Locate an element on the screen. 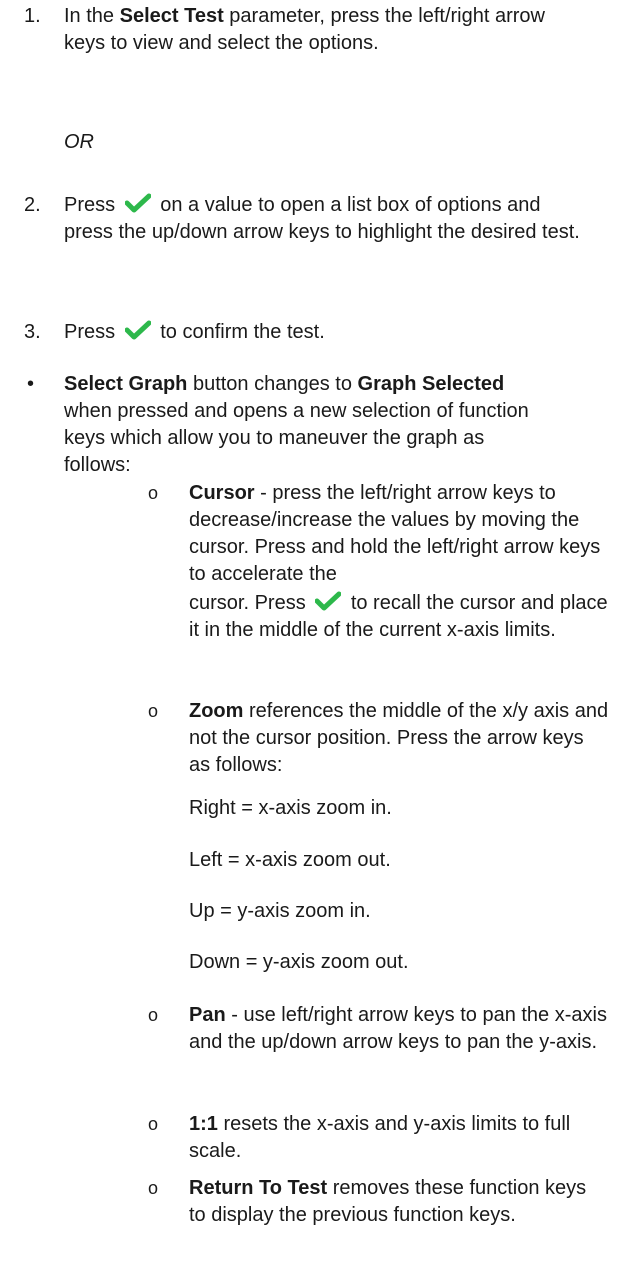 This screenshot has height=1285, width=633. zoom-label: Zoom is located at coordinates (216, 711).